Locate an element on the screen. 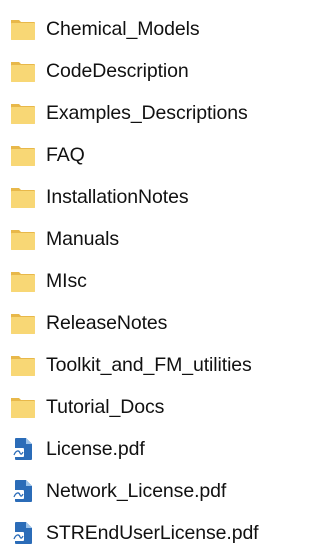 This screenshot has height=554, width=320. list-item-folder: InstallationNotes is located at coordinates (150, 197).